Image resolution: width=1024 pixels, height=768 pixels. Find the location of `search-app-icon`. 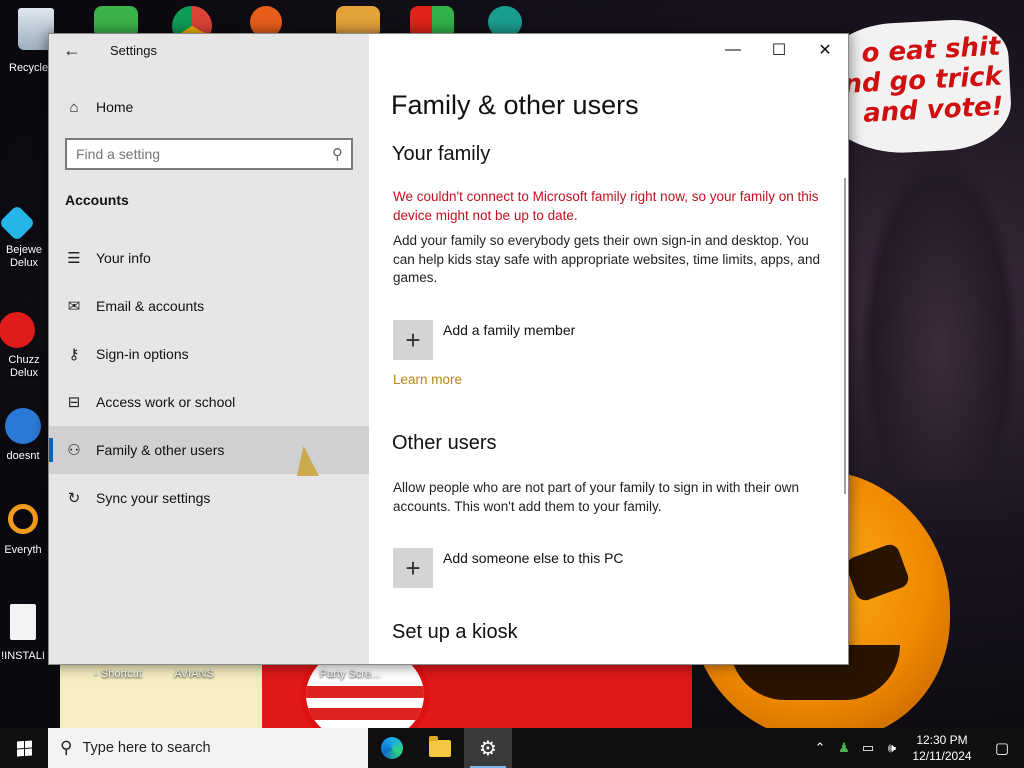

search-app-icon is located at coordinates (23, 519).